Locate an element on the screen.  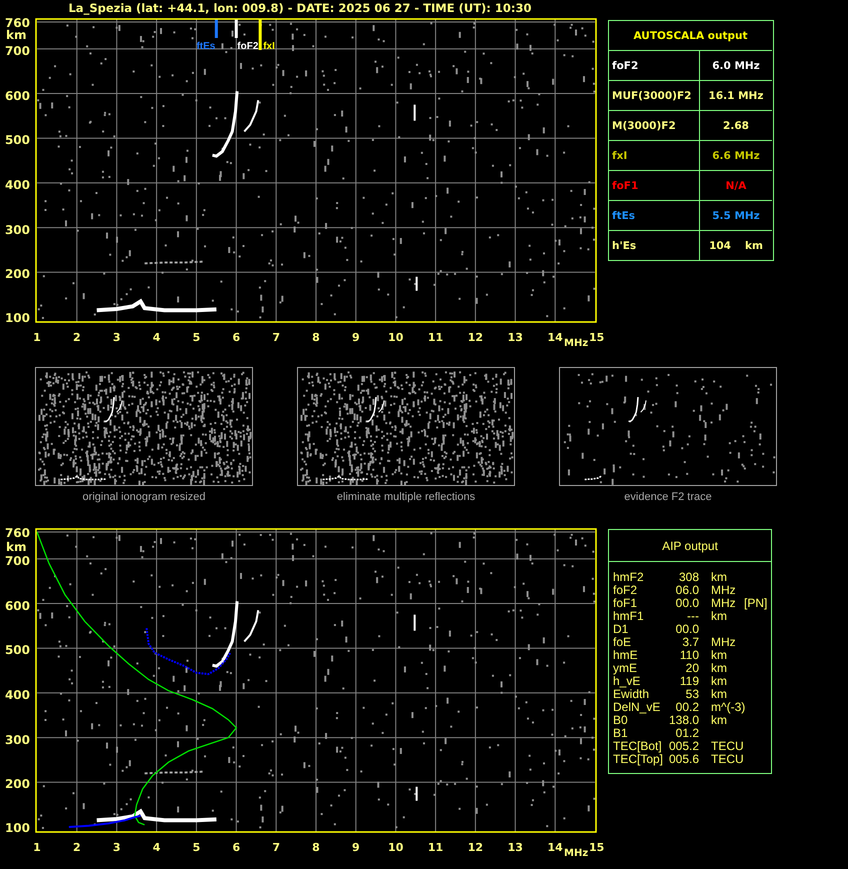
parameter-name: h_vE is located at coordinates (627, 681).